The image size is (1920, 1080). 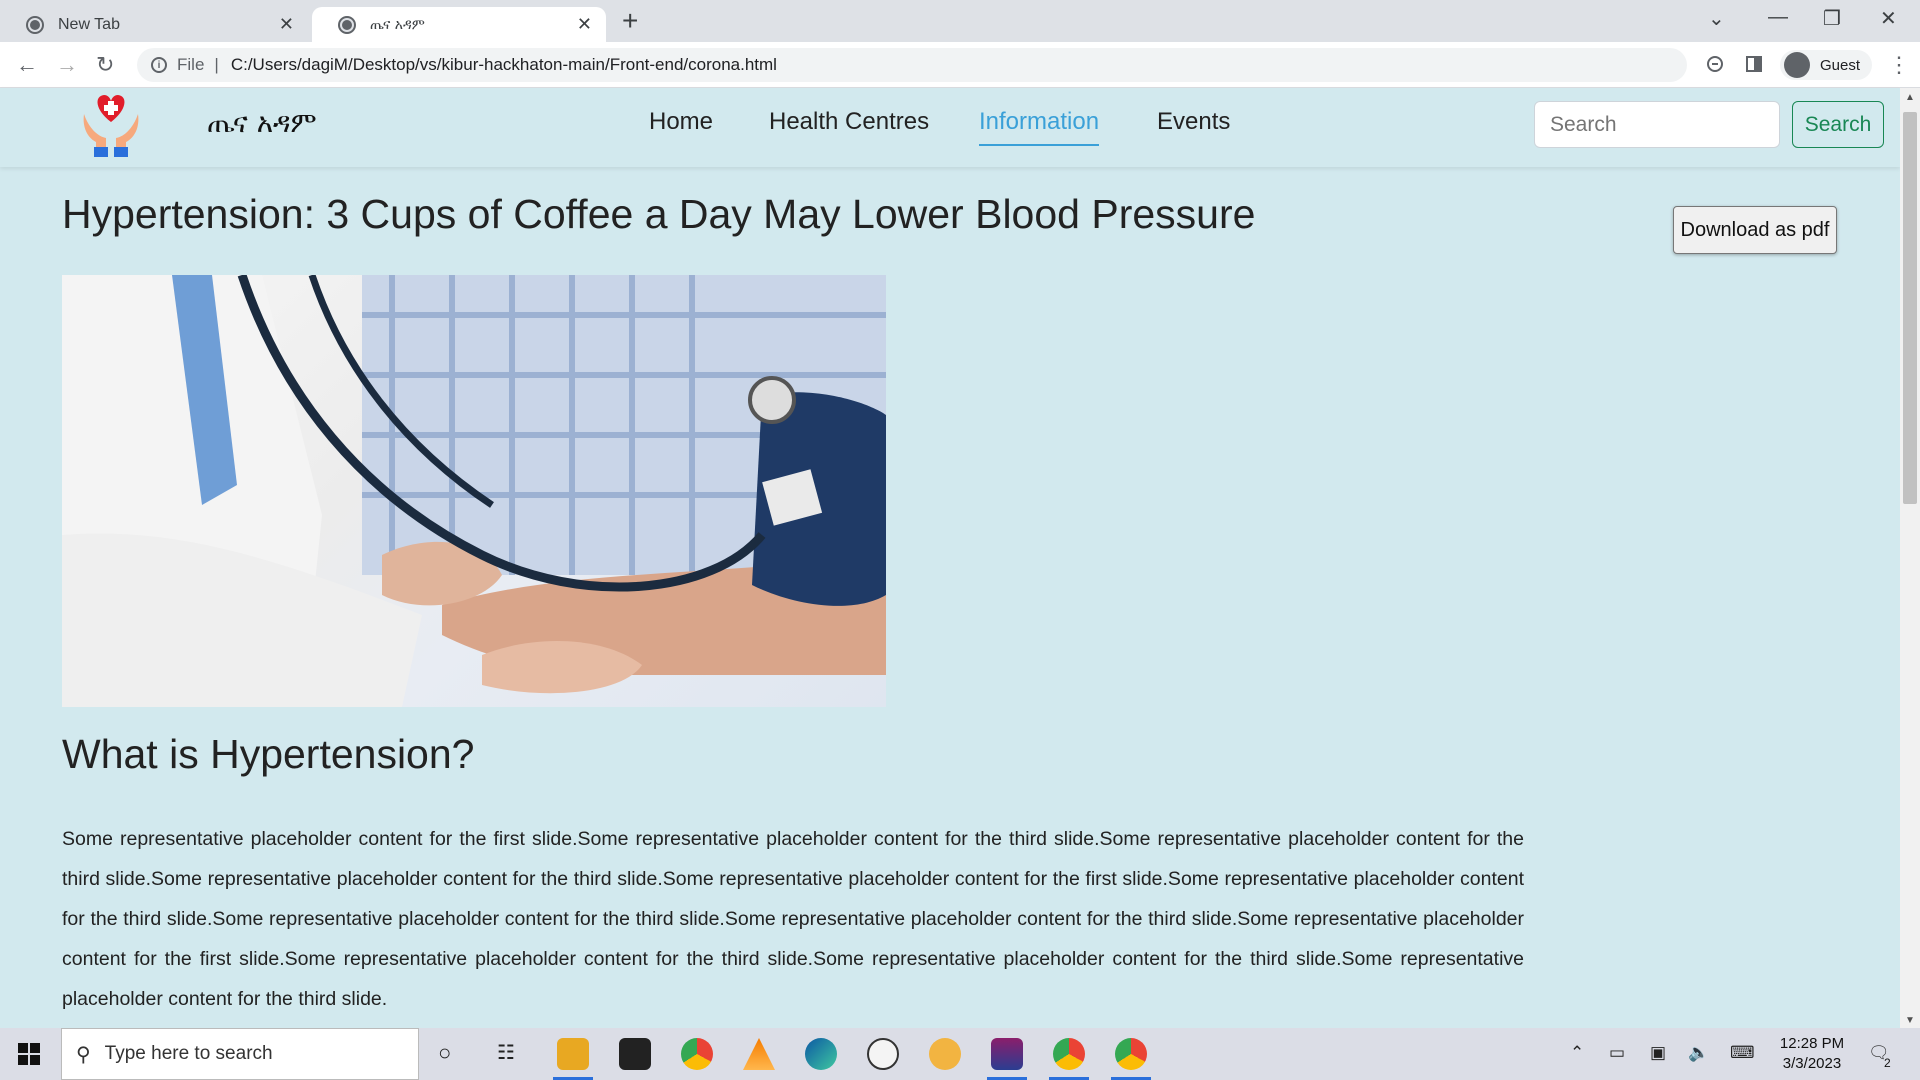 I want to click on clock-app-icon, so click(x=883, y=1054).